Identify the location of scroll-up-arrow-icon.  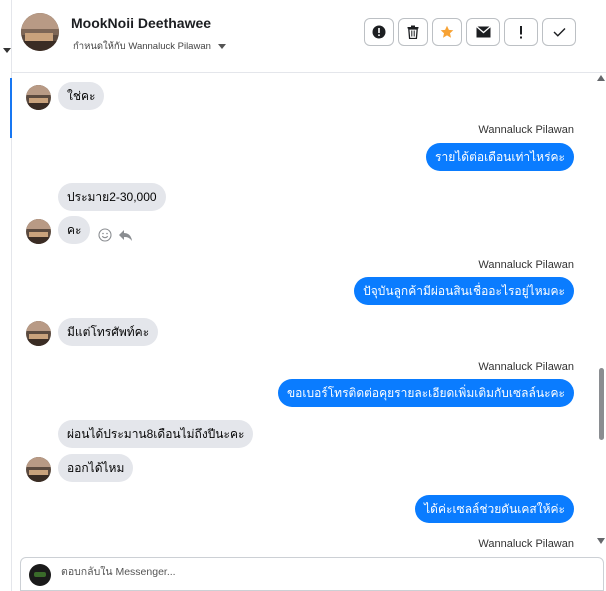
(601, 78).